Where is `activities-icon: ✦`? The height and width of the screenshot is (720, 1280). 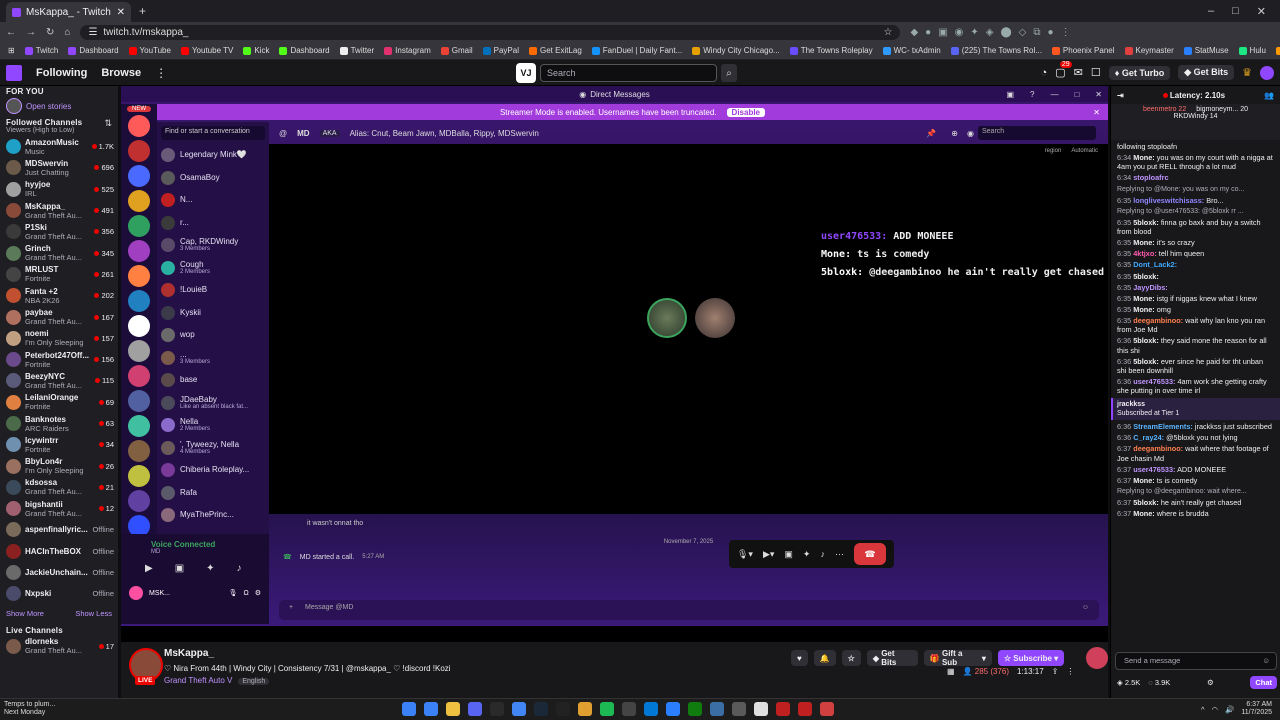
activities-icon: ✦ is located at coordinates (210, 568).